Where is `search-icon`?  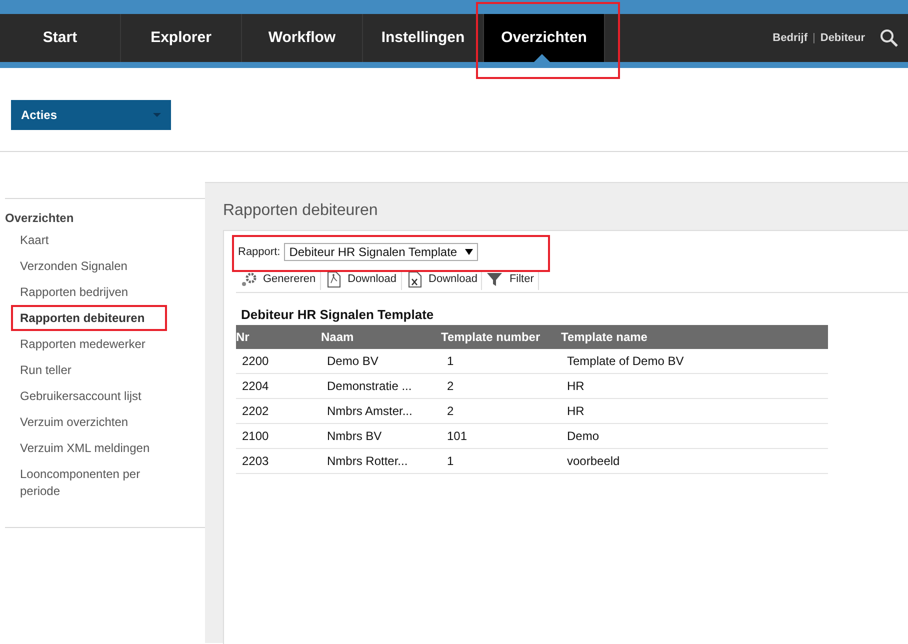
search-icon is located at coordinates (889, 38).